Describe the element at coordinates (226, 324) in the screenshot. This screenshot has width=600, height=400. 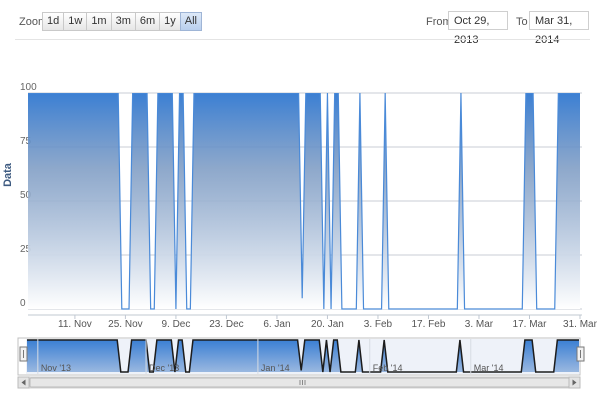
I see `x-tick-label: 23. Dec` at that location.